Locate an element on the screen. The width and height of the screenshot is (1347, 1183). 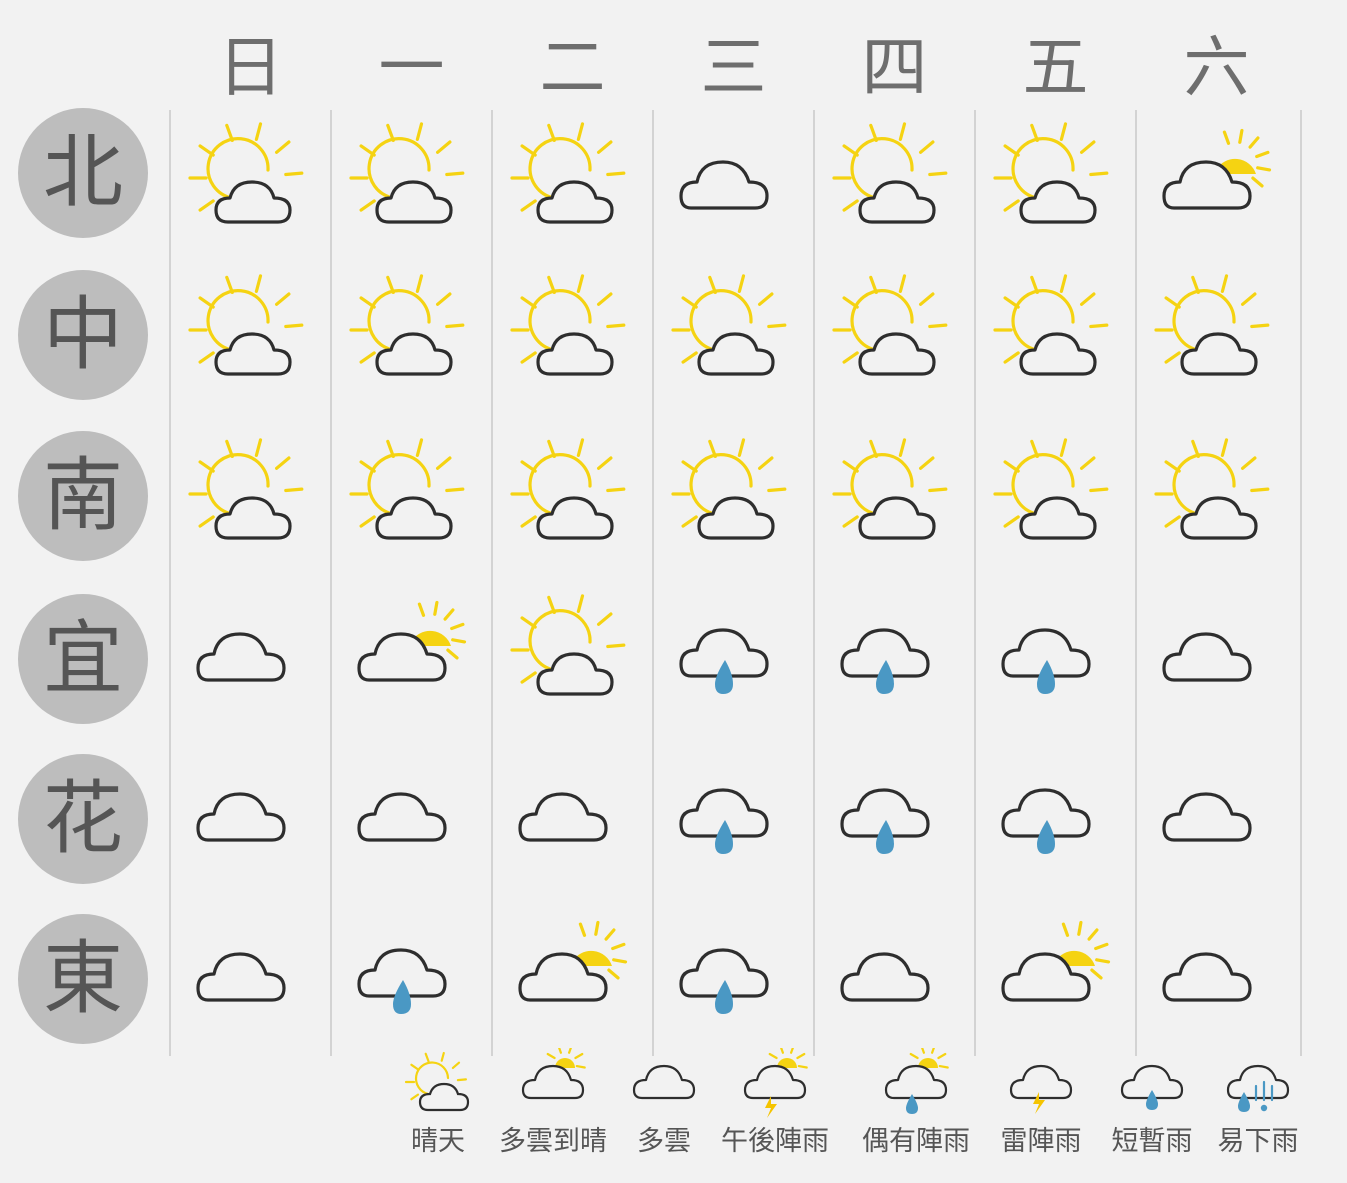
column-divider is located at coordinates (1301, 583).